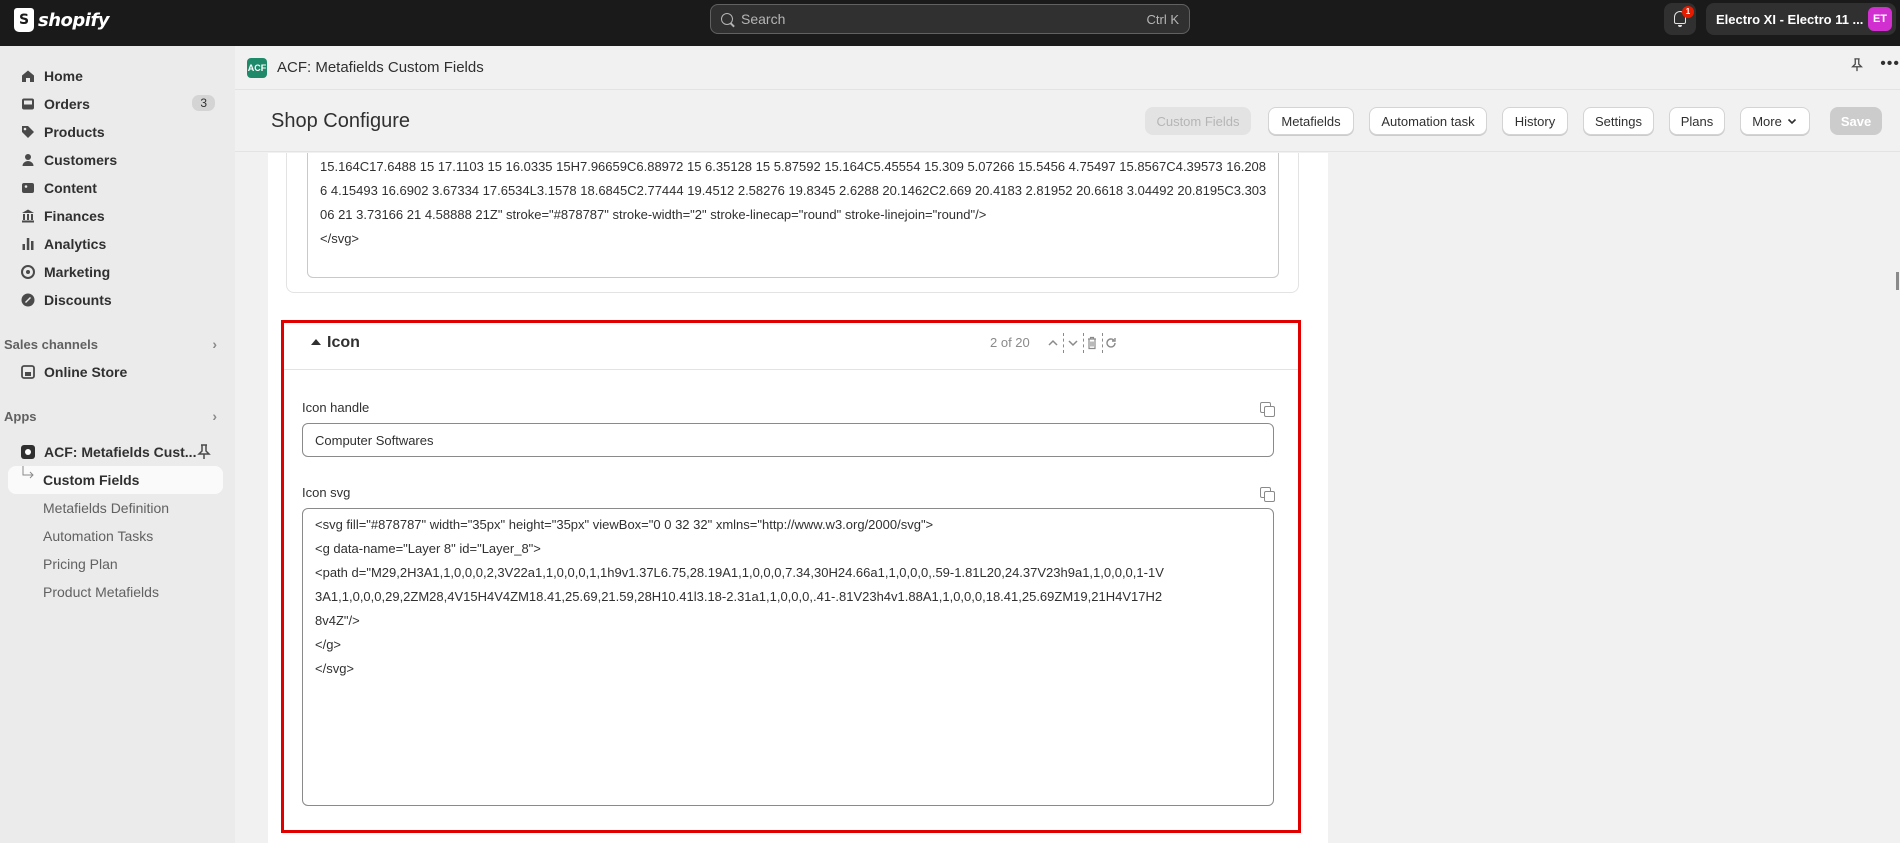 The height and width of the screenshot is (843, 1900). I want to click on search-bar: Search Ctrl K, so click(950, 19).